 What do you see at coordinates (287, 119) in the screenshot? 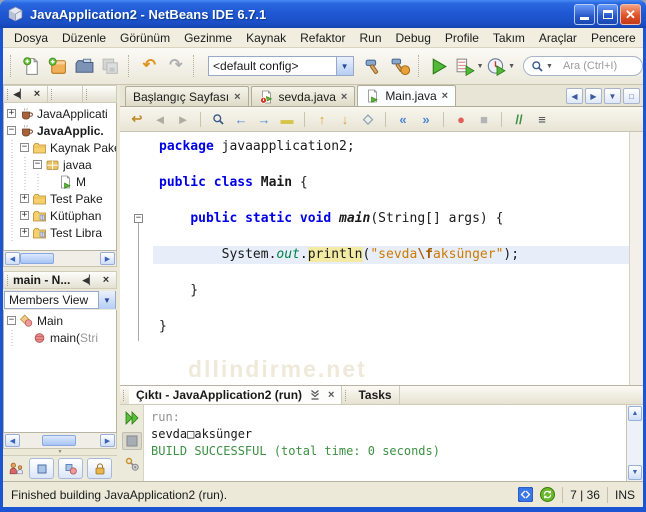
I see `toggle-highlight-icon: ▬` at bounding box center [287, 119].